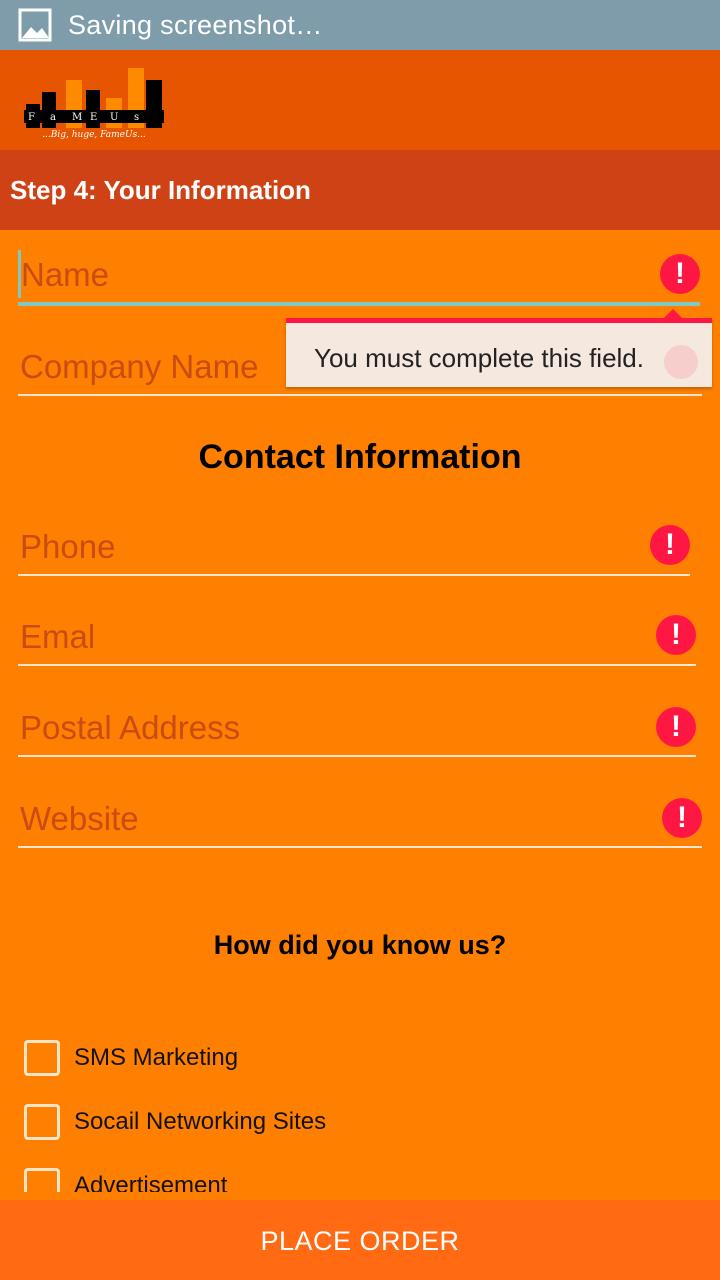  What do you see at coordinates (357, 636) in the screenshot?
I see `email-field: Emal` at bounding box center [357, 636].